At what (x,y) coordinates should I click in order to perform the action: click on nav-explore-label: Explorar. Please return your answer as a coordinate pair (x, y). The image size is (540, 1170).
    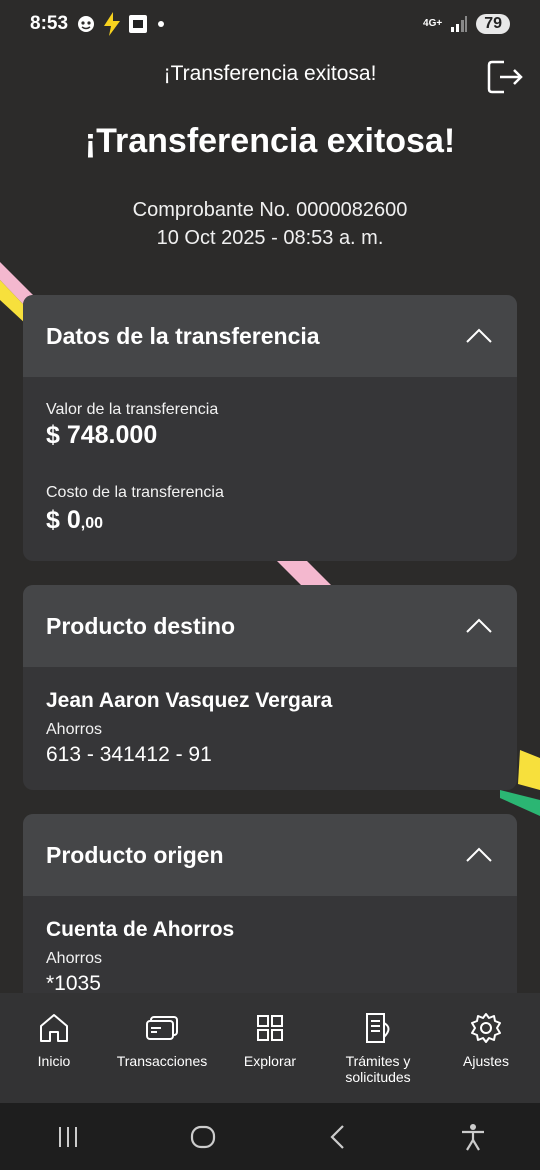
    Looking at the image, I should click on (270, 1061).